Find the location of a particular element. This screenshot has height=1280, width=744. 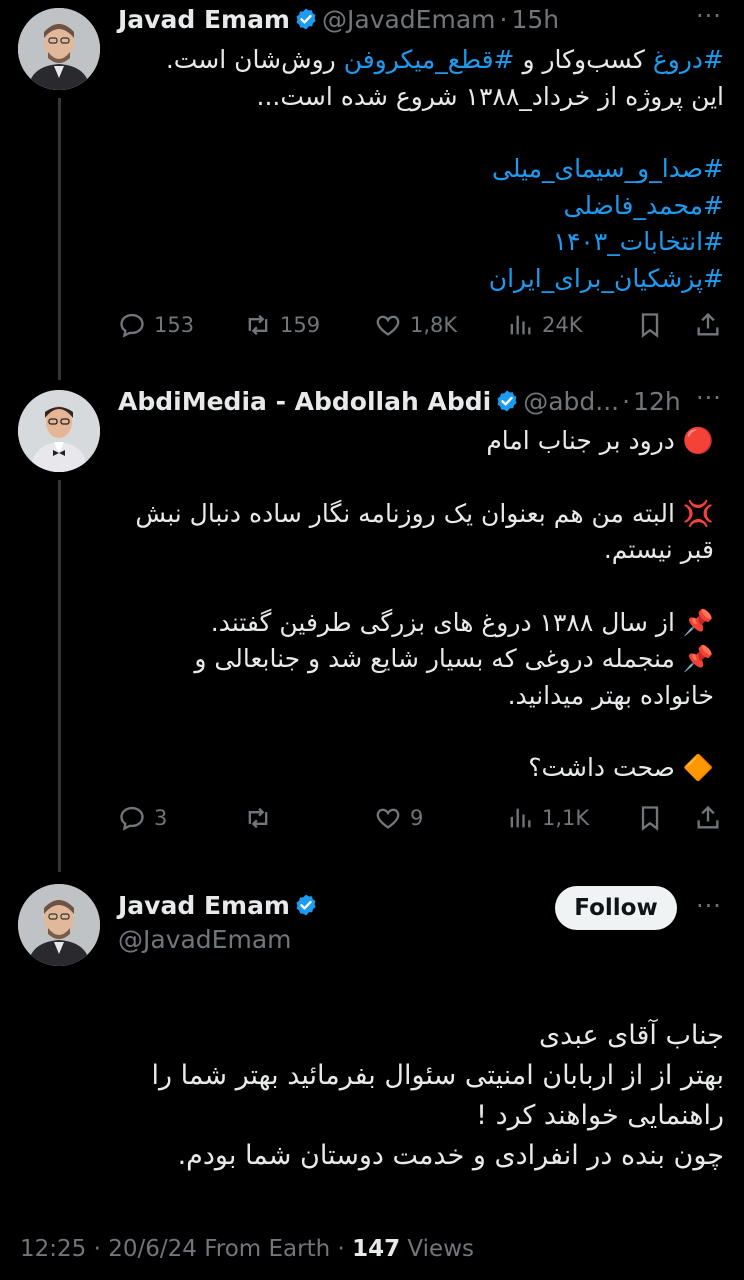

tweet-actions: 153 159 1,8K 24K is located at coordinates (423, 325).